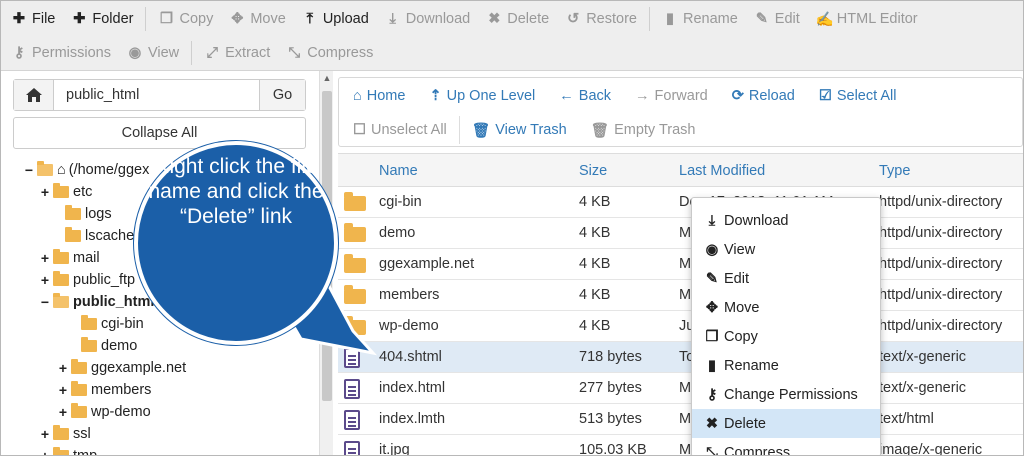  Describe the element at coordinates (777, 19) in the screenshot. I see `edit-toolbar-button: ✎ Edit` at that location.